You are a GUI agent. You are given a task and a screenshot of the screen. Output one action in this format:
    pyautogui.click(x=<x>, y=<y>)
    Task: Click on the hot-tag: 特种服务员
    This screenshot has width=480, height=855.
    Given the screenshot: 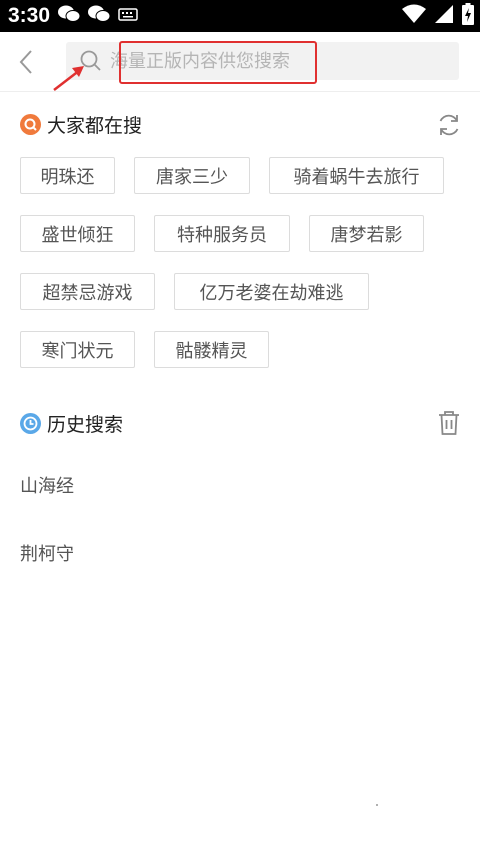 What is the action you would take?
    pyautogui.click(x=222, y=233)
    